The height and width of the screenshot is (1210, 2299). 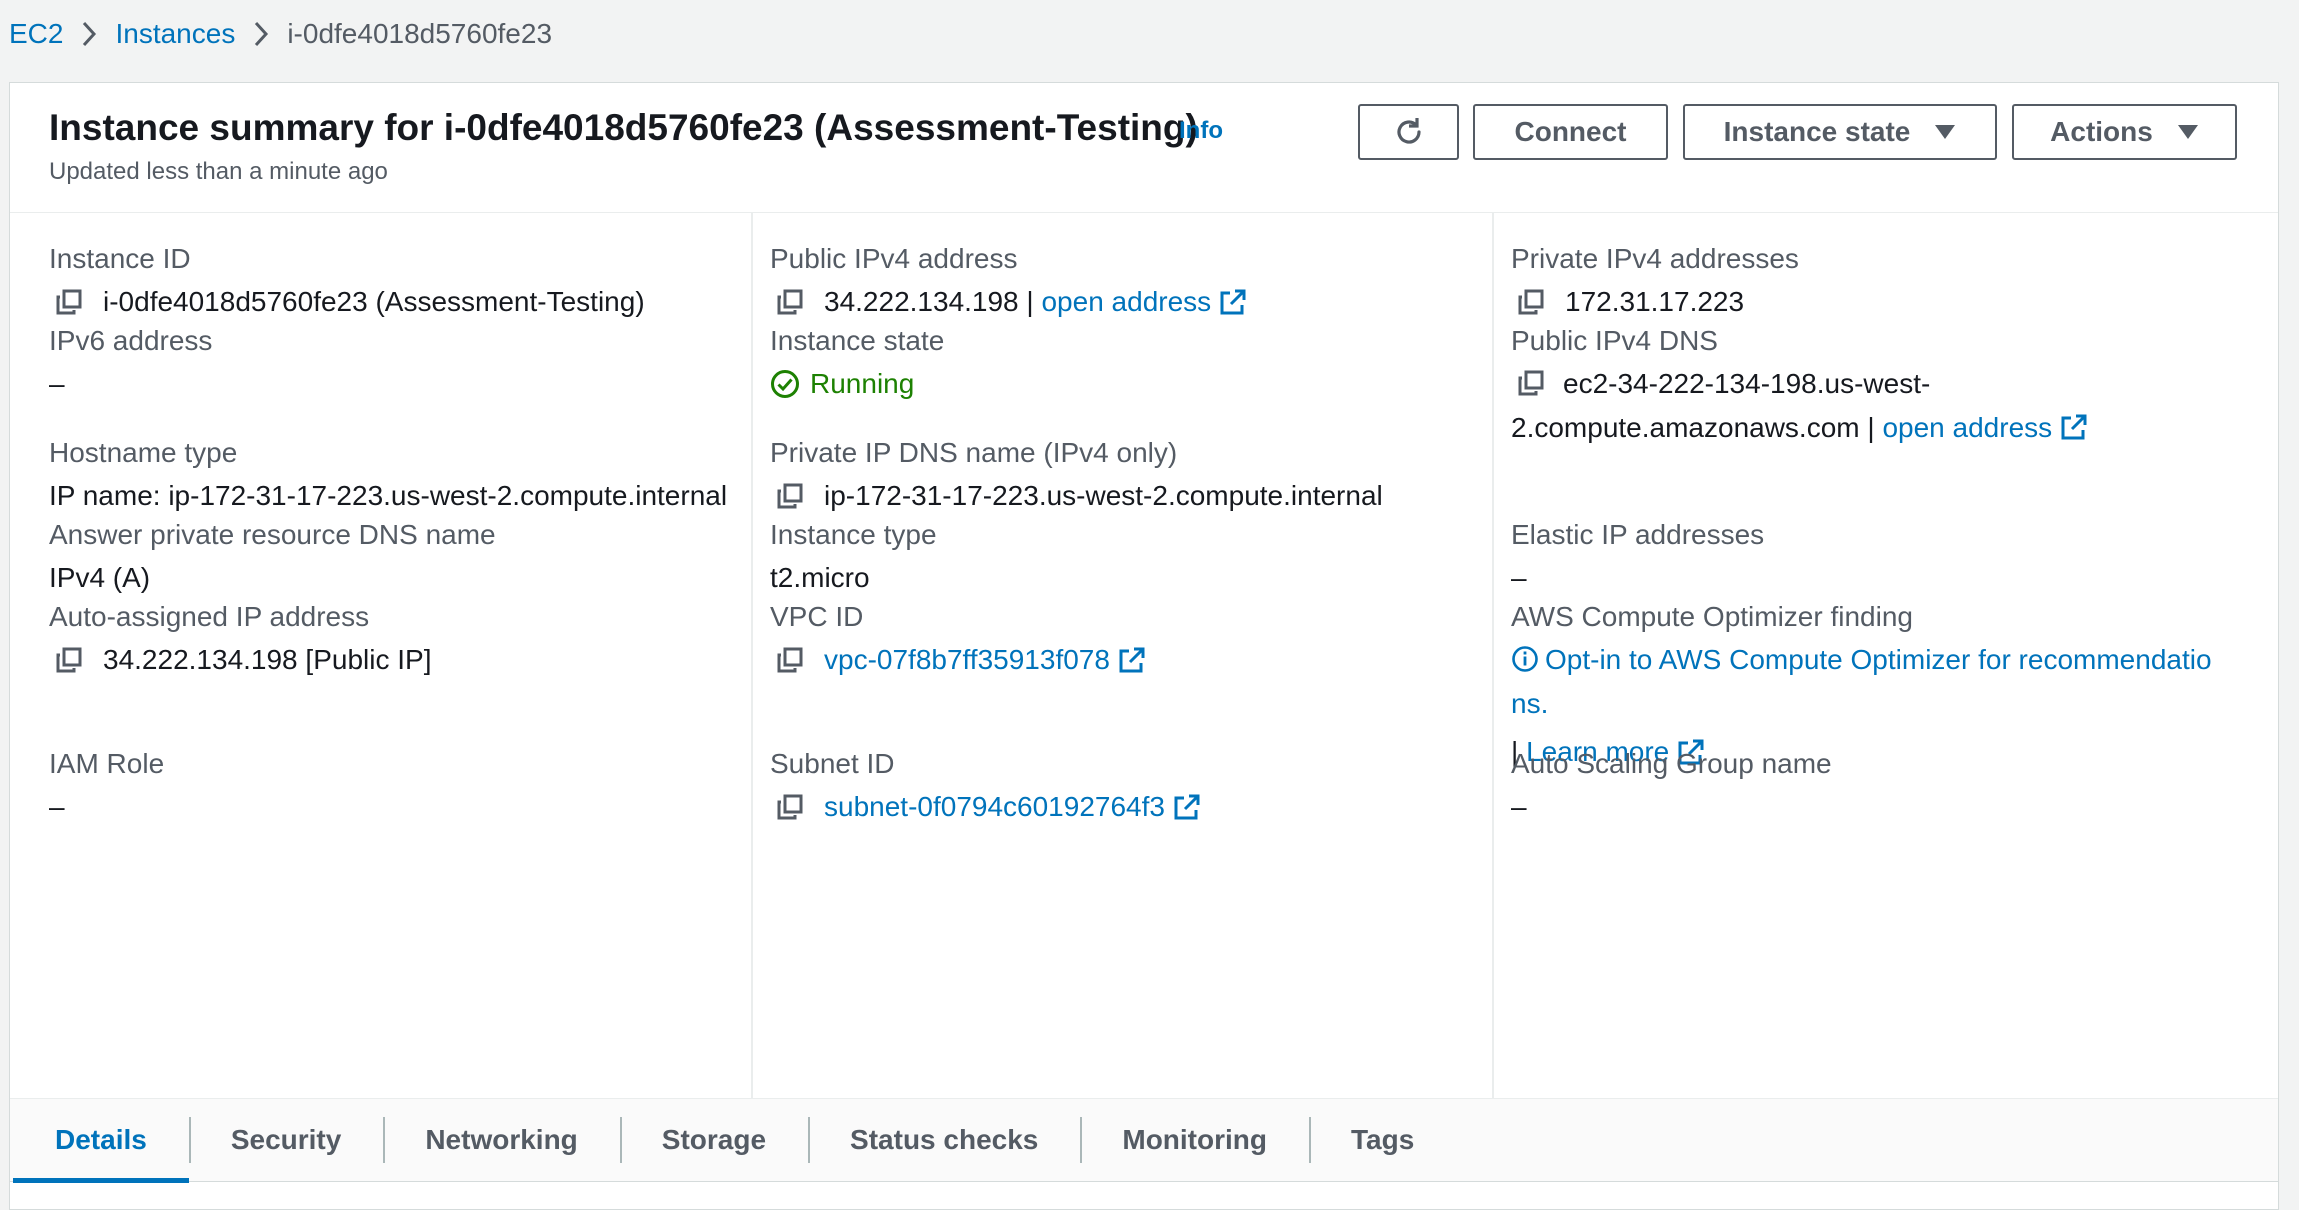 I want to click on public-ipv4-label: Public IPv4 address, so click(x=894, y=258).